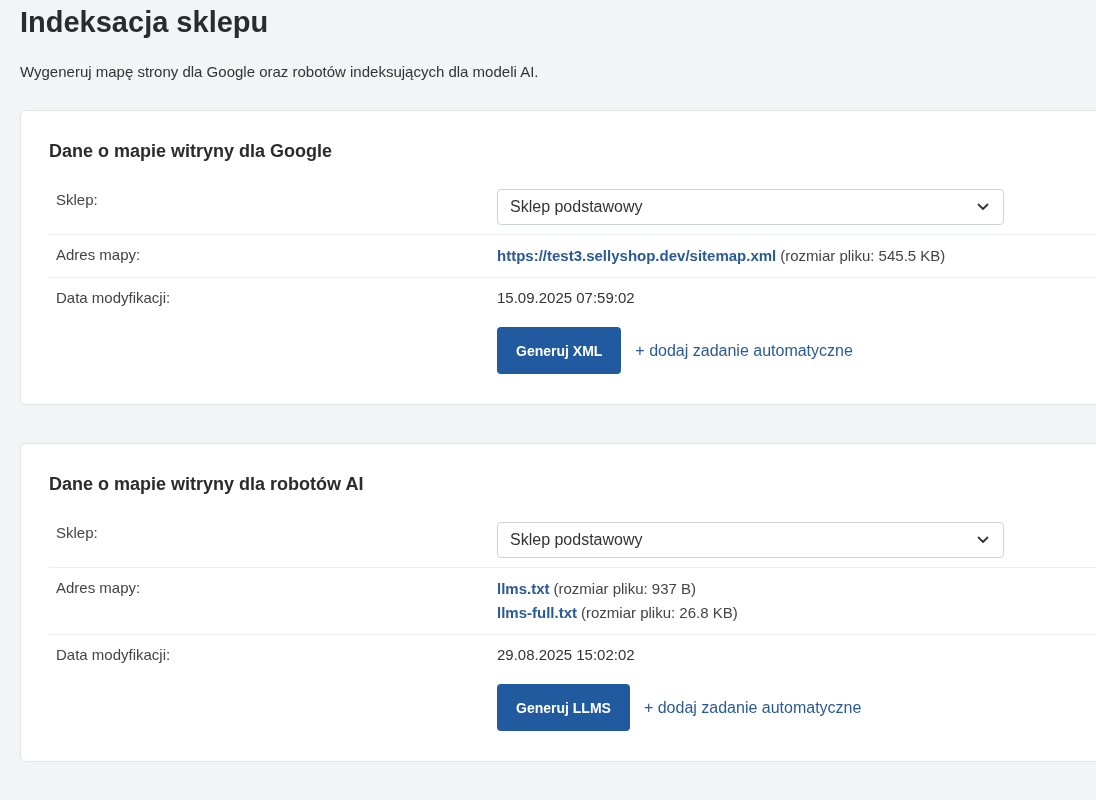 This screenshot has height=800, width=1096. I want to click on file-link: https://test3.sellyshop.dev/sitemap.xml, so click(637, 255).